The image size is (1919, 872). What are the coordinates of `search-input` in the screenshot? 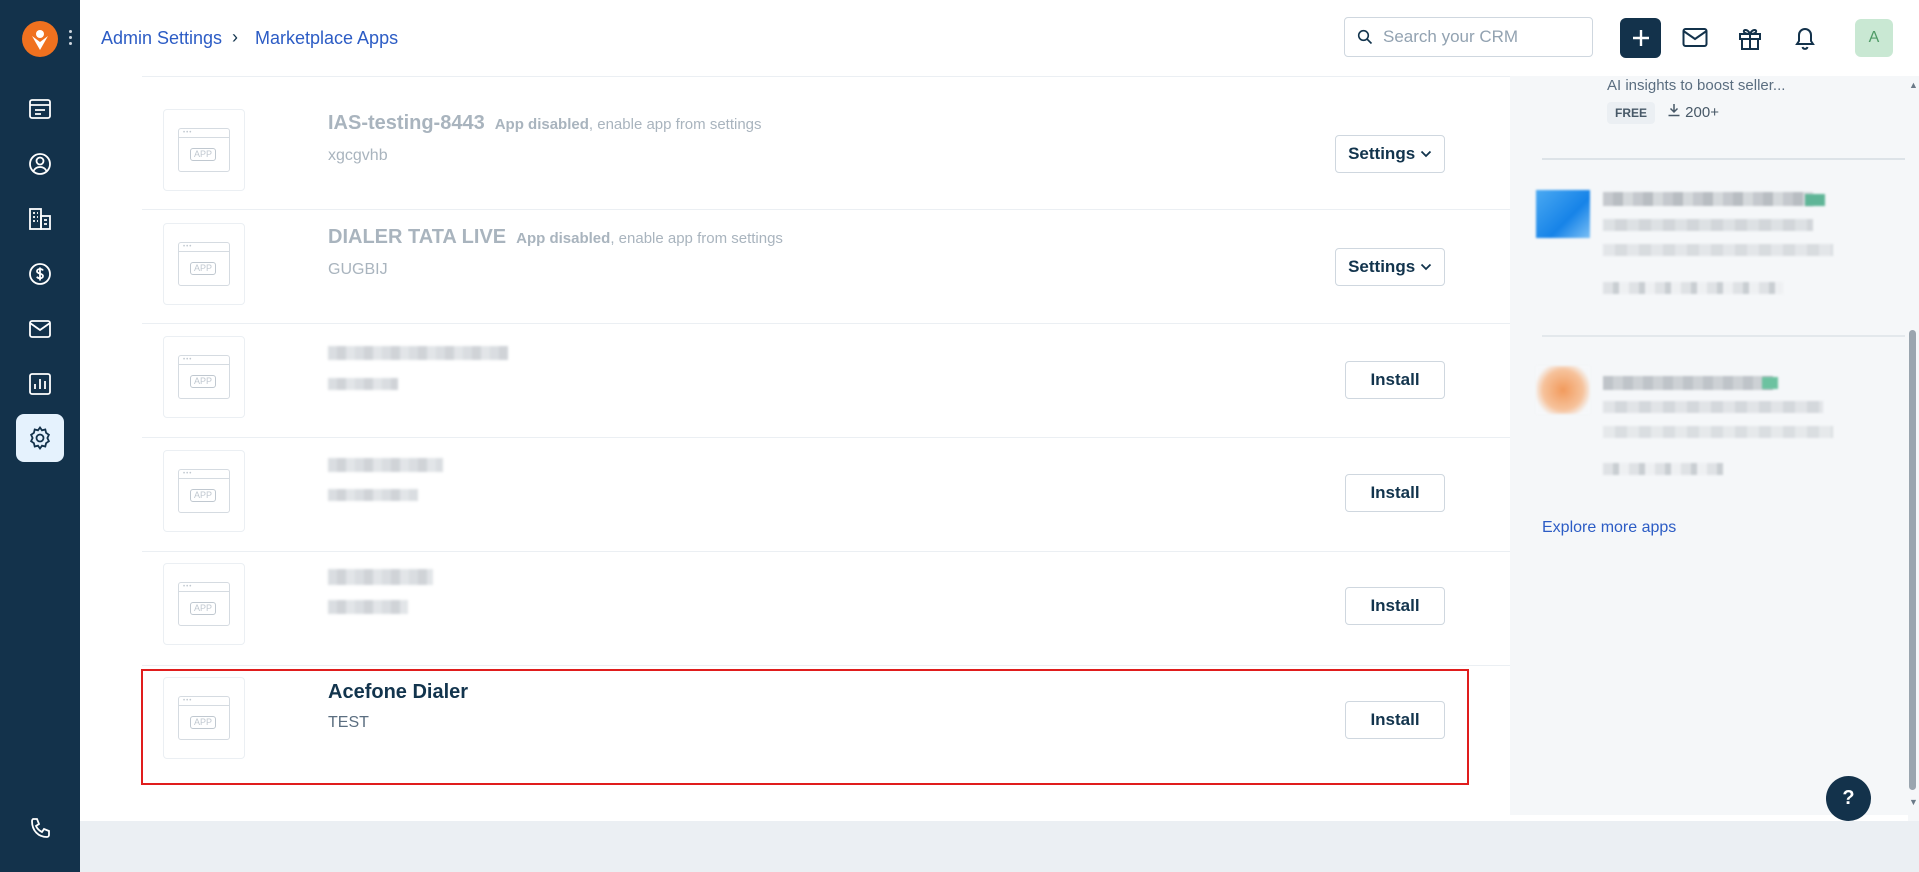 It's located at (1483, 37).